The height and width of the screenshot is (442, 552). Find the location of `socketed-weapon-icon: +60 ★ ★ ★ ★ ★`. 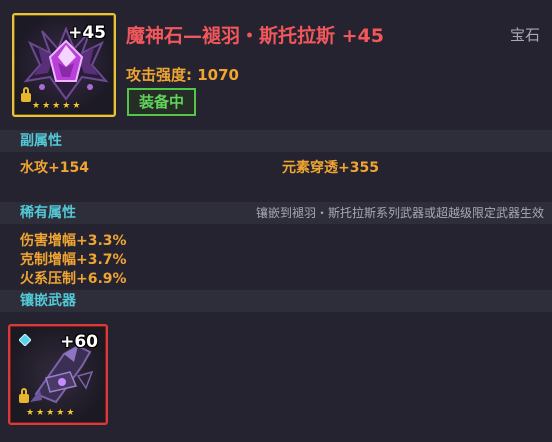

socketed-weapon-icon: +60 ★ ★ ★ ★ ★ is located at coordinates (58, 374).